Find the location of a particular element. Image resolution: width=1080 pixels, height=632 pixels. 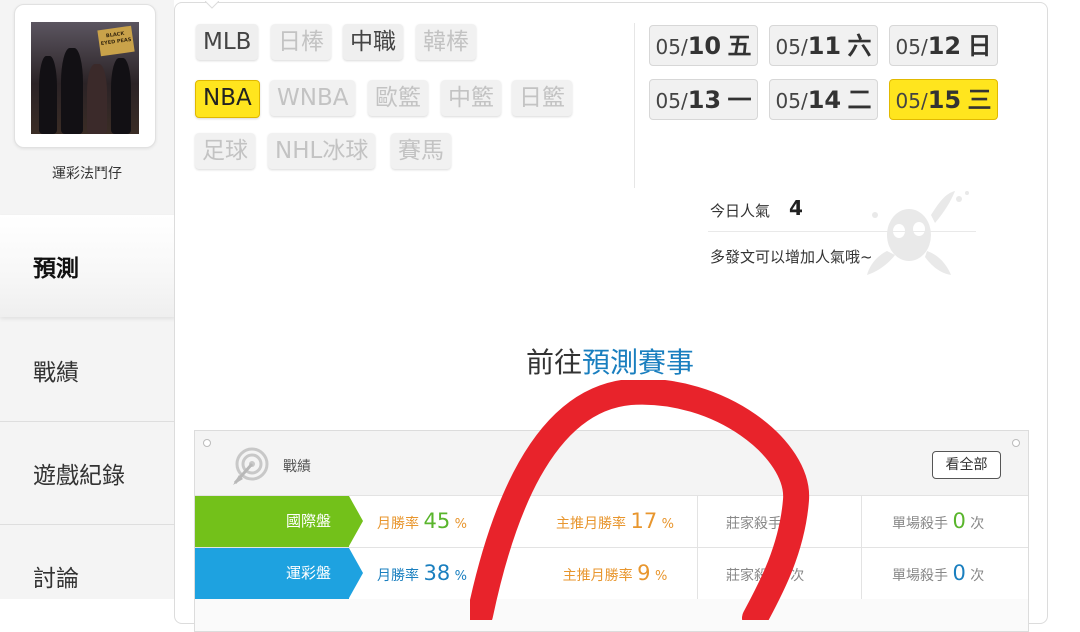

go-to-predictions: 前往預測賽事 is located at coordinates (610, 361).